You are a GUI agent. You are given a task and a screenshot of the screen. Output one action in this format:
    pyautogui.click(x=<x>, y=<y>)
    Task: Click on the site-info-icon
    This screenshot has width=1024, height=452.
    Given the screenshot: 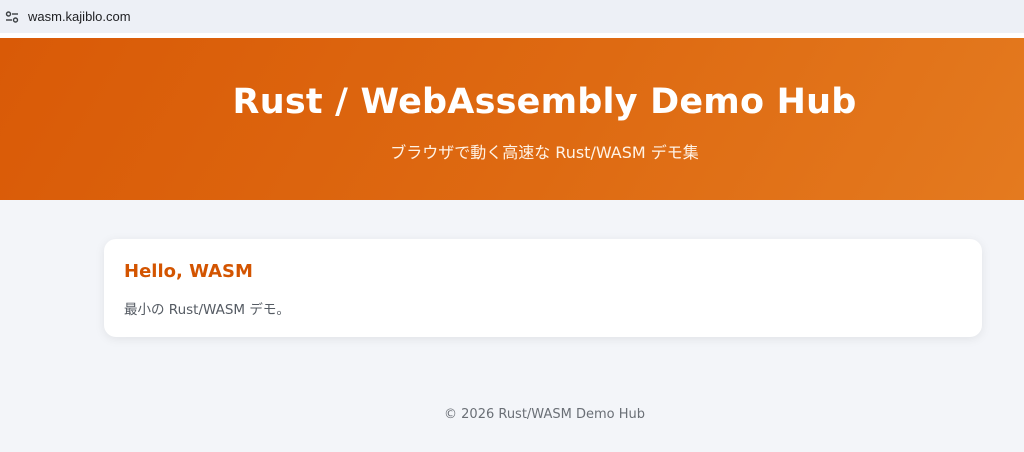 What is the action you would take?
    pyautogui.click(x=12, y=17)
    